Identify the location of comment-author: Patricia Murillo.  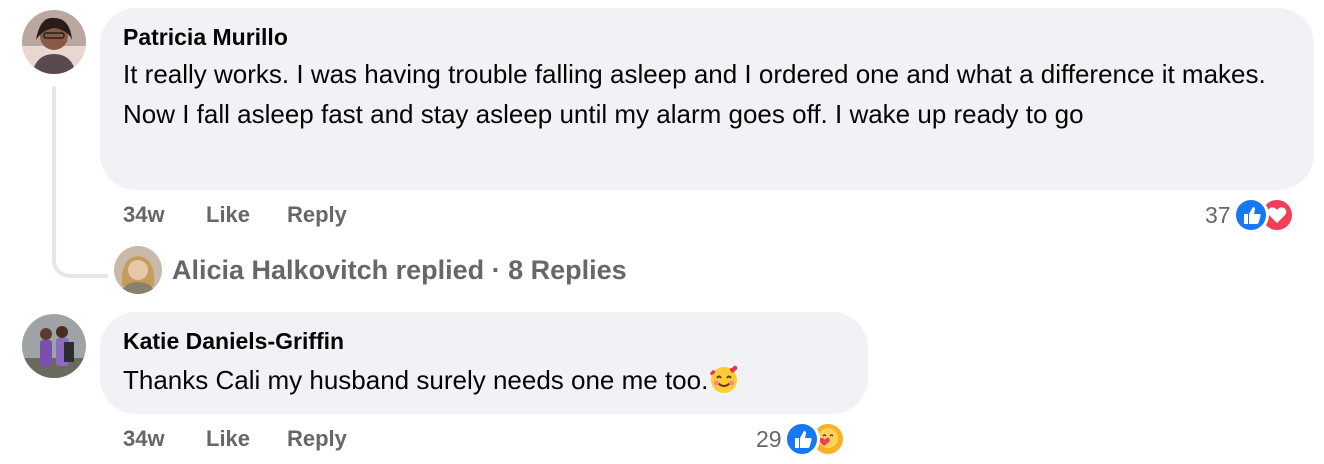
(205, 37).